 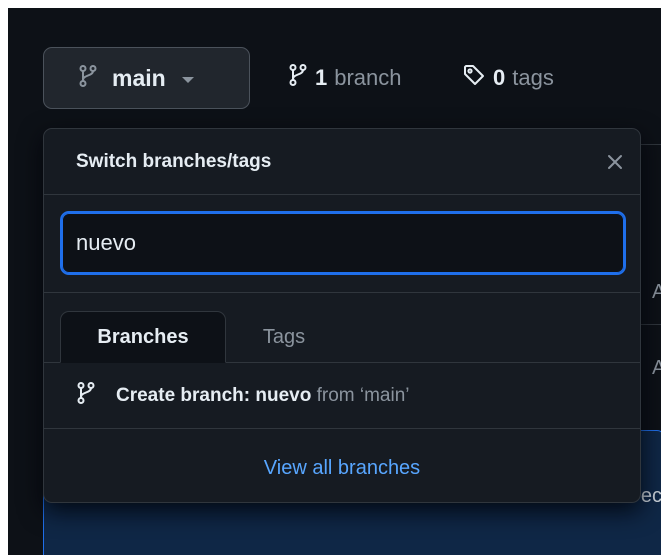 I want to click on view-all-branches-link: View all branches, so click(x=342, y=468).